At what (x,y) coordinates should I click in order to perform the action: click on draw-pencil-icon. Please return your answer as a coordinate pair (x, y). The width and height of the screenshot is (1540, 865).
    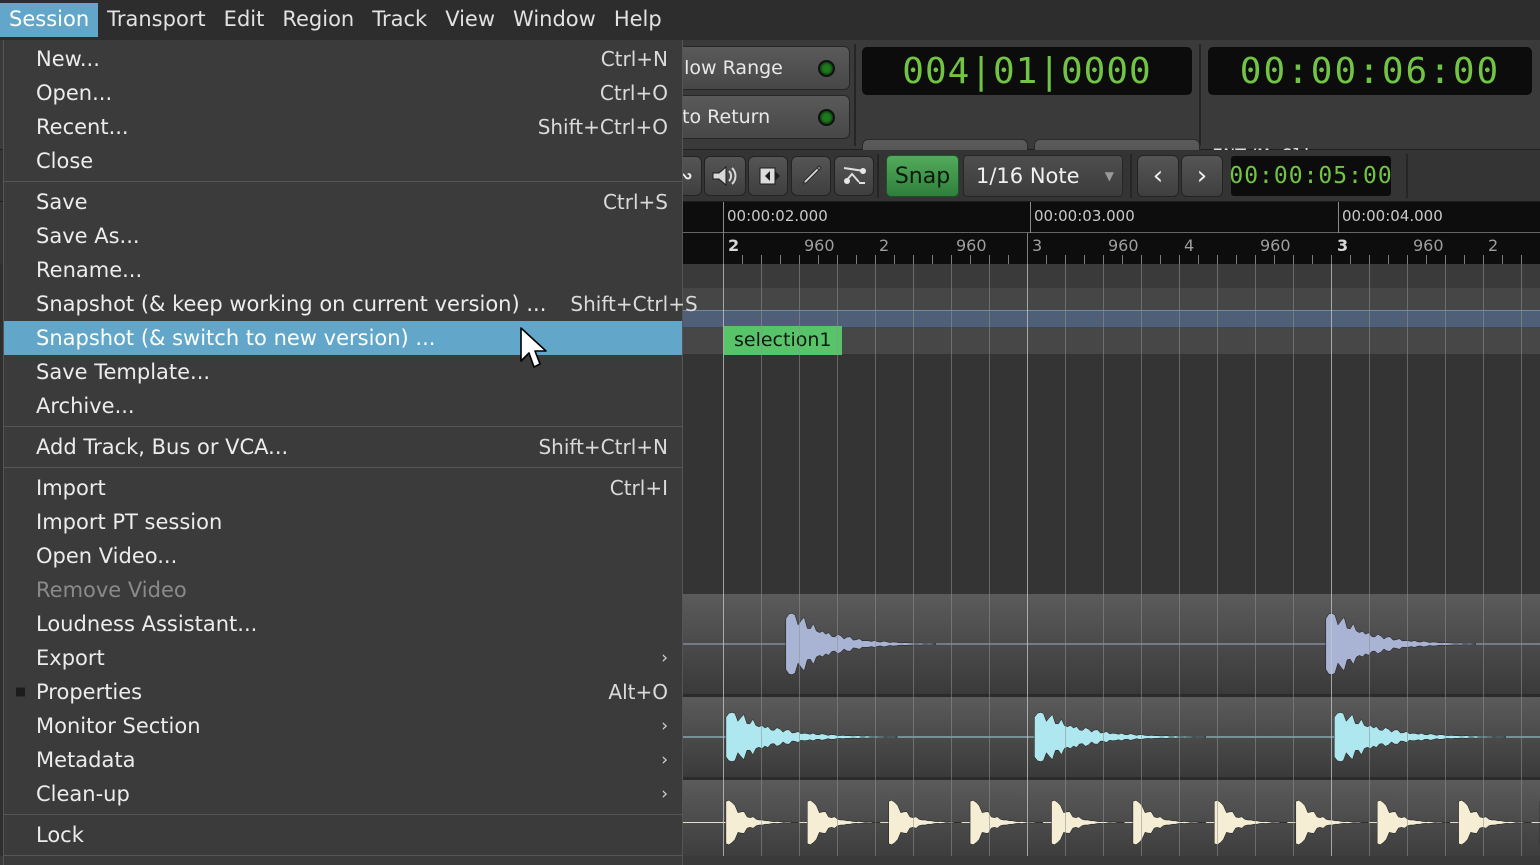
    Looking at the image, I should click on (811, 176).